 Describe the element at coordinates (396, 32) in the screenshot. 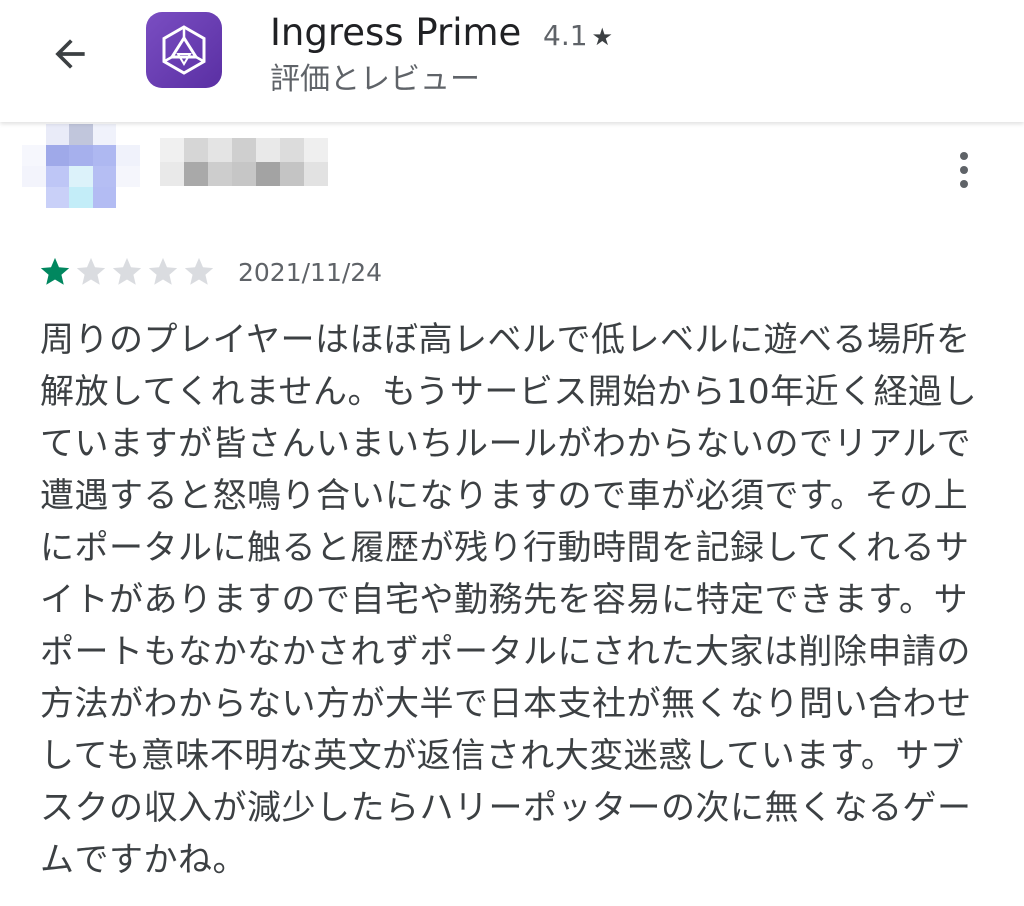

I see `app-title: Ingress Prime` at that location.